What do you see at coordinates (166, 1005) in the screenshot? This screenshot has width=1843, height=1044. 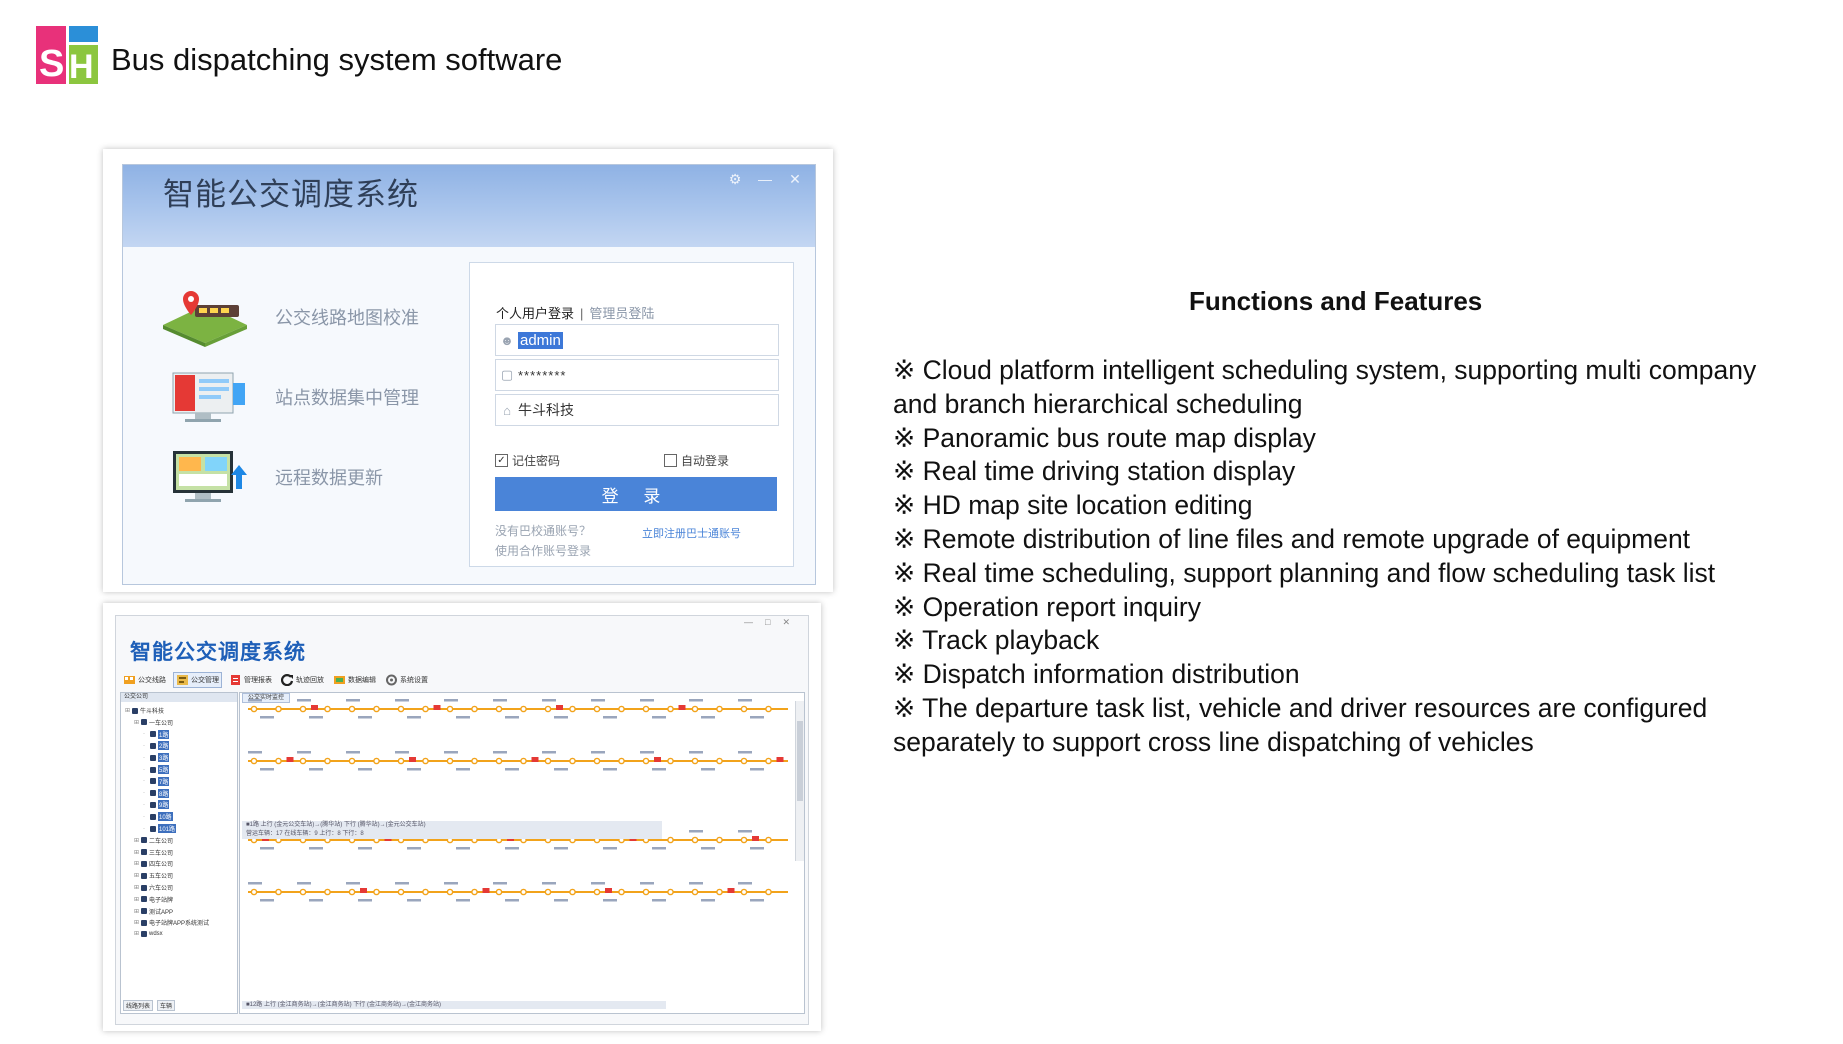 I see `tab-vehicles: 车辆` at bounding box center [166, 1005].